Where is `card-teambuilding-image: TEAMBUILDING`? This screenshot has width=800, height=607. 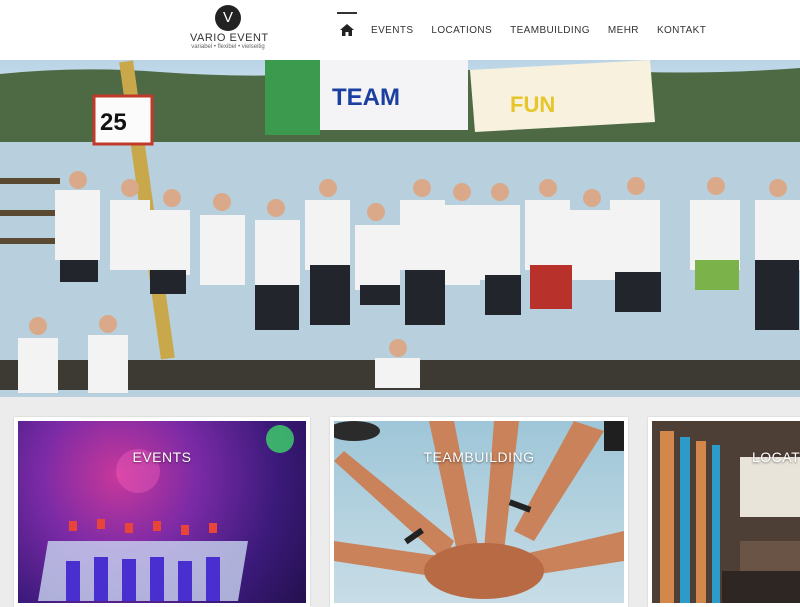 card-teambuilding-image: TEAMBUILDING is located at coordinates (479, 512).